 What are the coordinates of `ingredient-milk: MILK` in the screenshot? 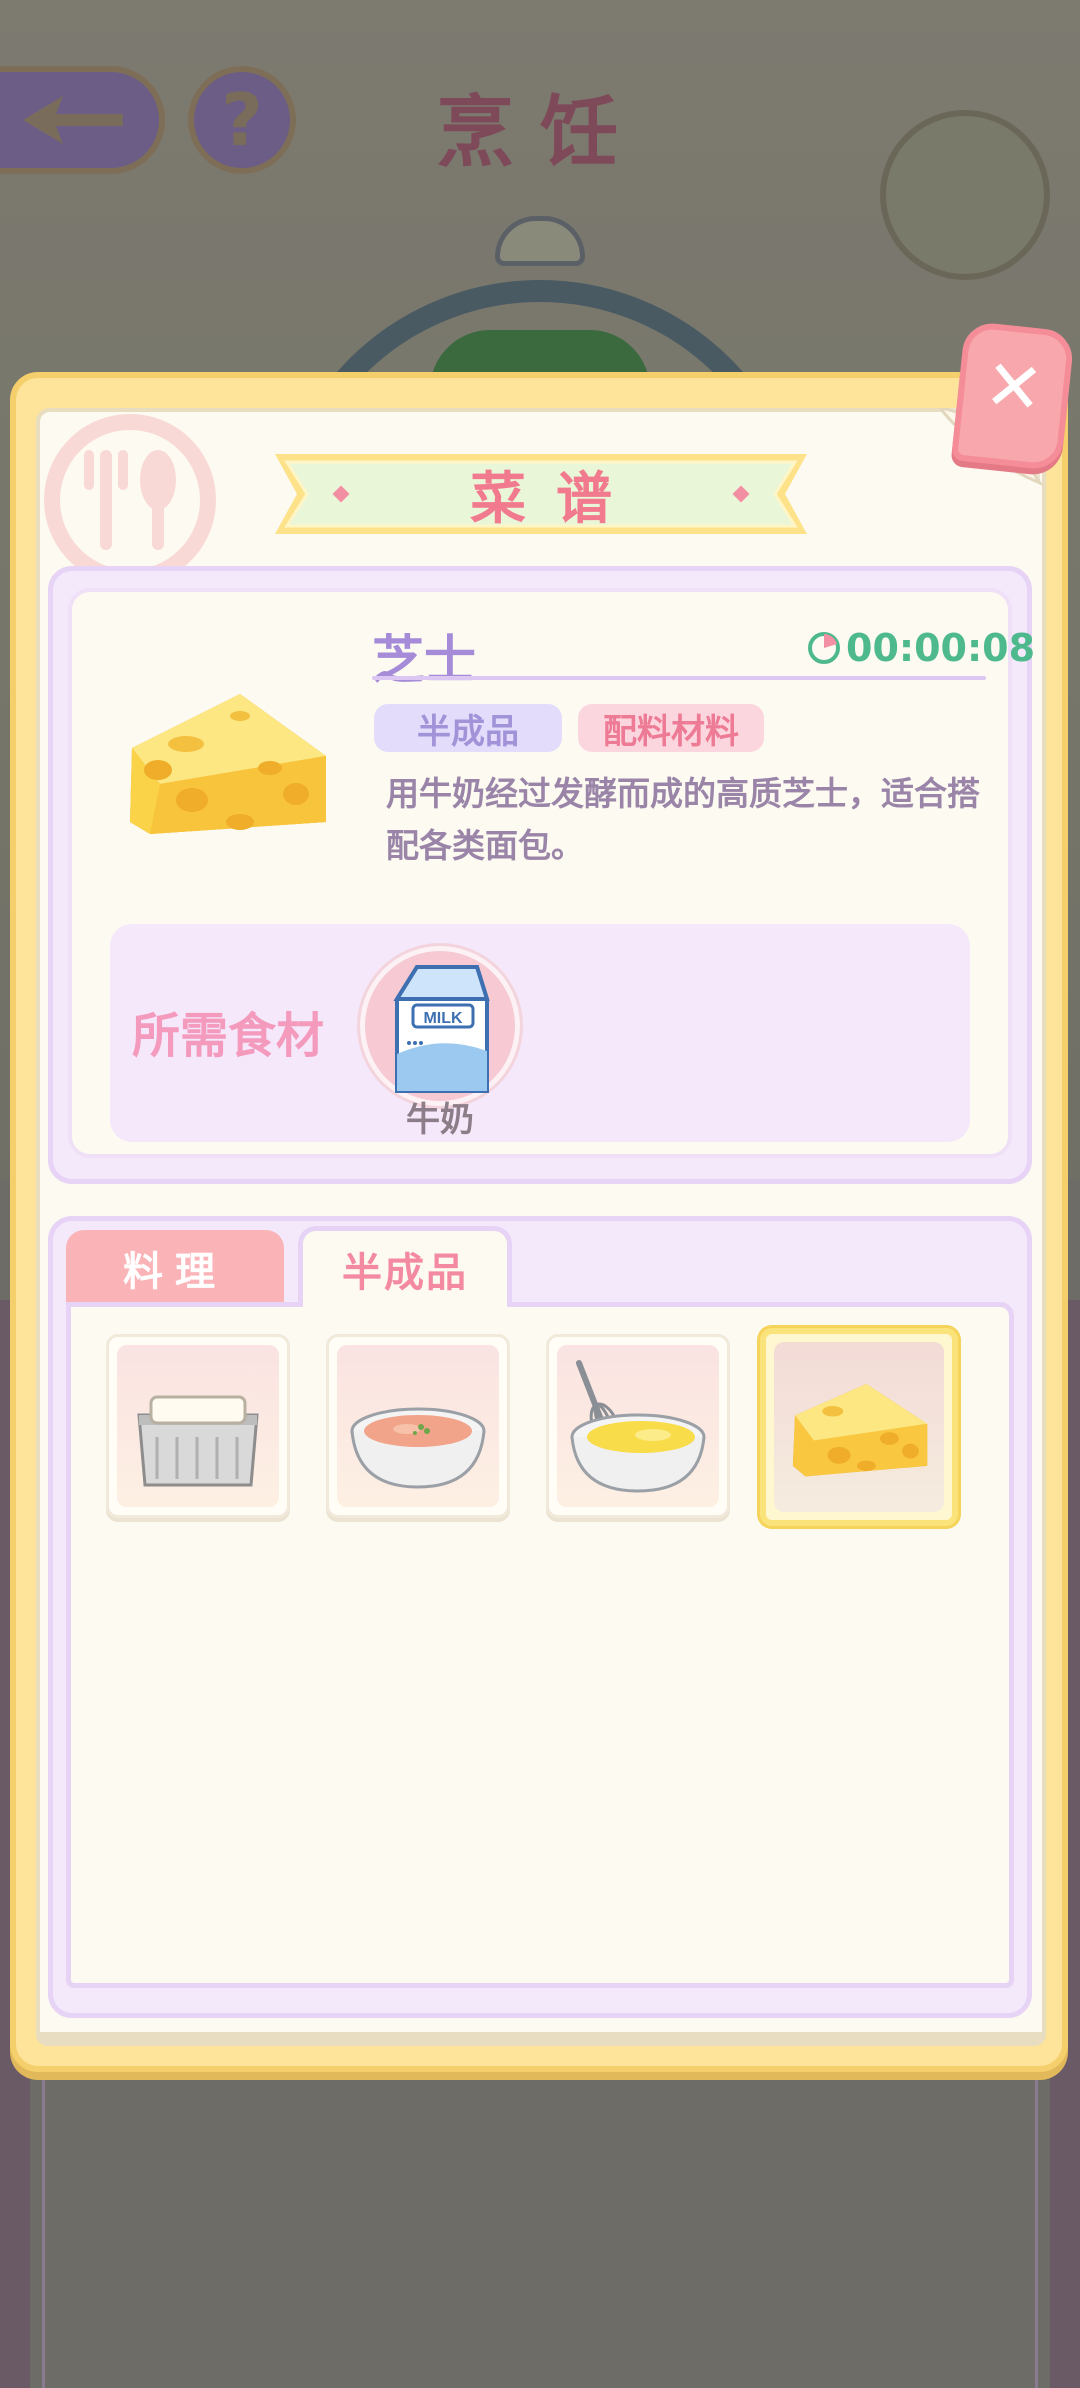 It's located at (440, 1026).